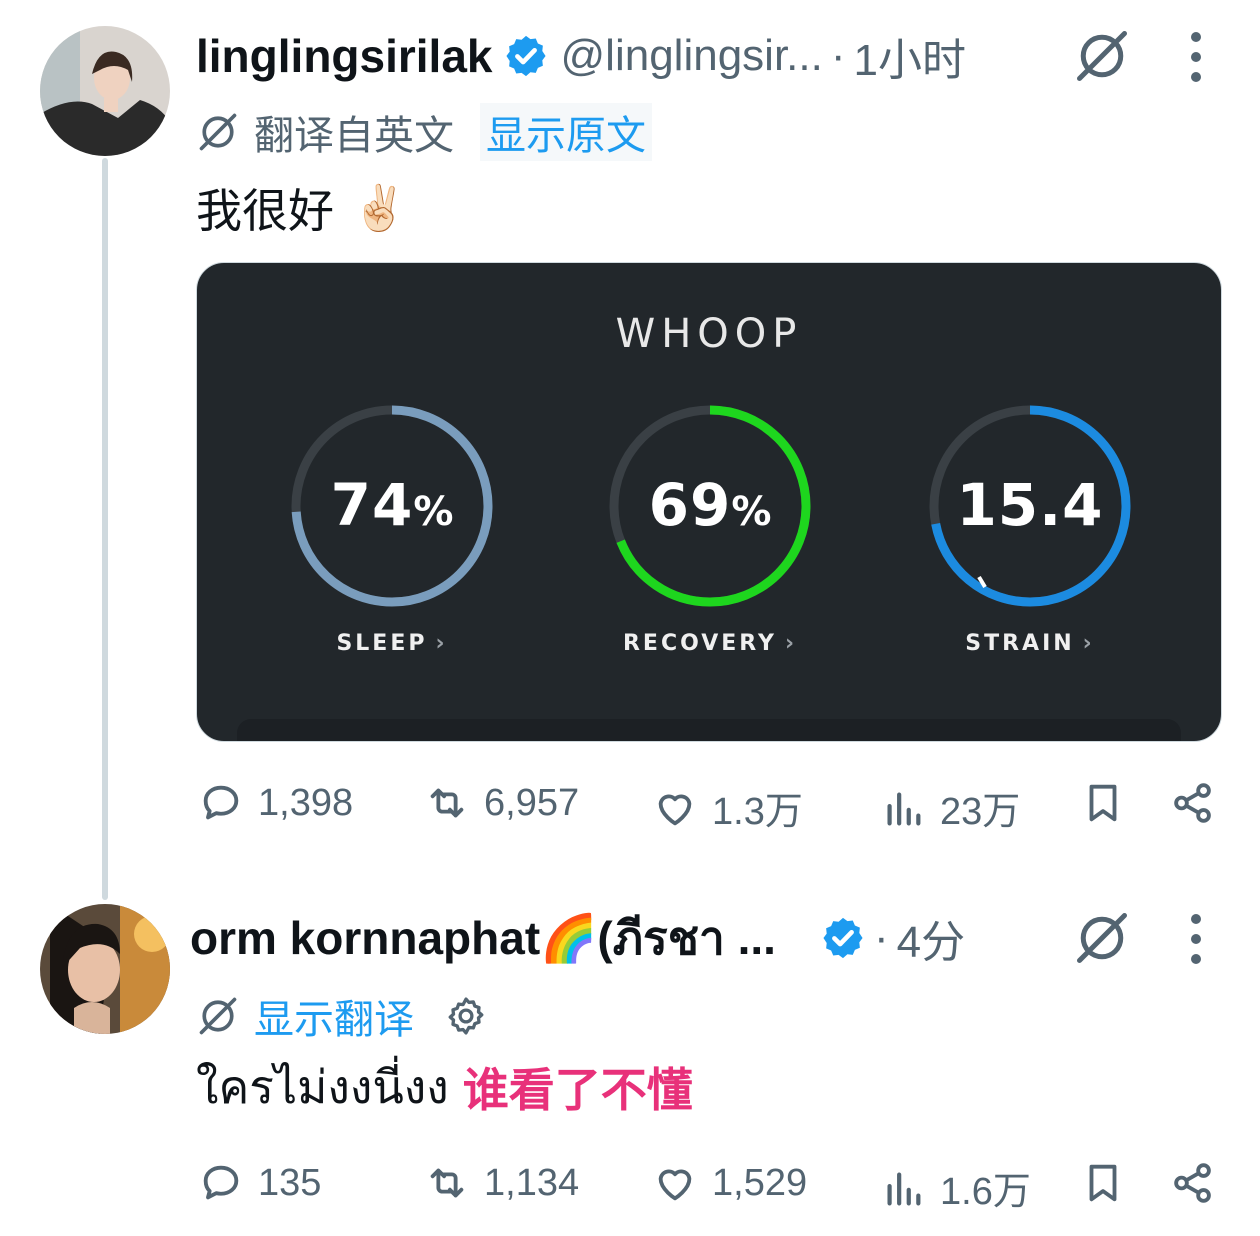  Describe the element at coordinates (566, 132) in the screenshot. I see `show-original-link: 显示原文` at that location.